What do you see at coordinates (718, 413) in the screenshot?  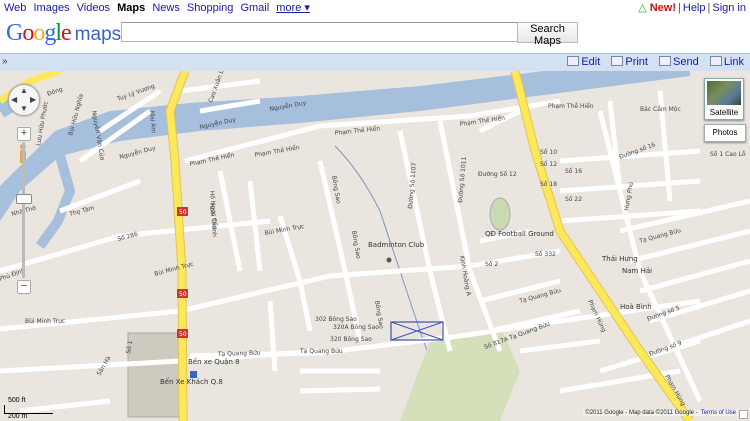 I see `terms-of-use-link: Terms of Use` at bounding box center [718, 413].